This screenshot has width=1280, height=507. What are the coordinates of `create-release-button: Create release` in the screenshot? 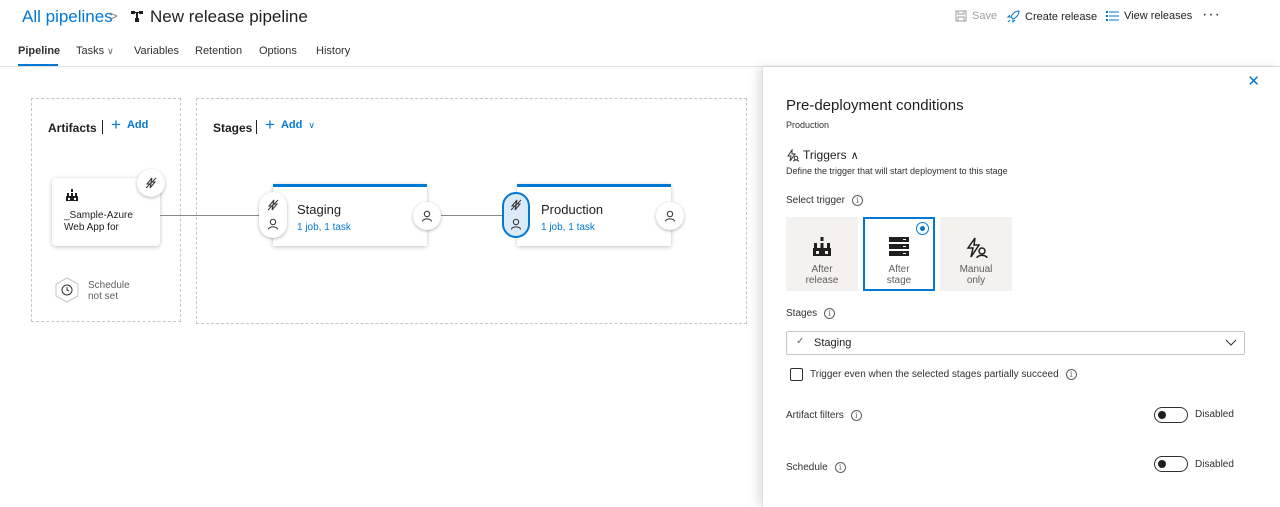 It's located at (1052, 16).